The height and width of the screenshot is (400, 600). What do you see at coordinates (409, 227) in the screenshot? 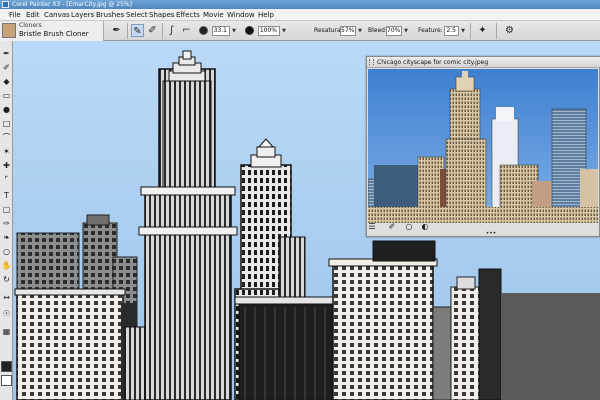
I see `zoom-icon: ○` at bounding box center [409, 227].